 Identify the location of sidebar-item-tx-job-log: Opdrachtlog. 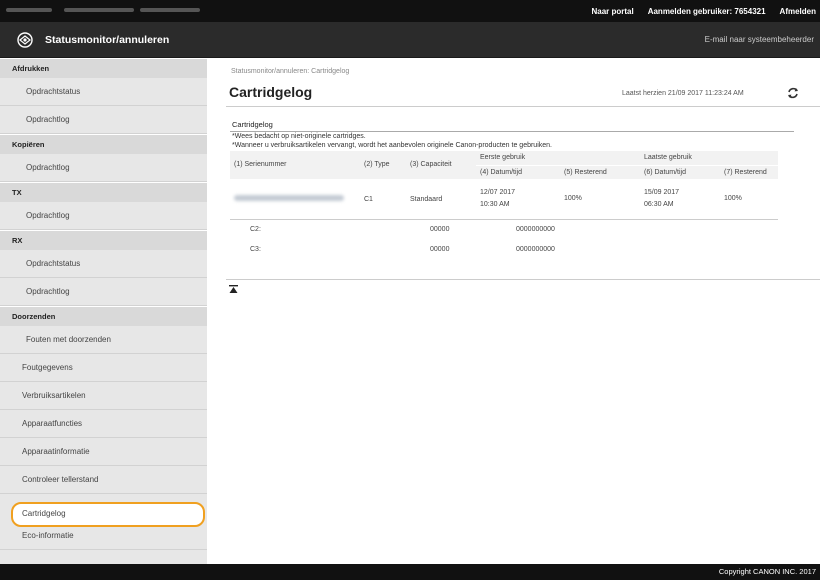
(103, 216).